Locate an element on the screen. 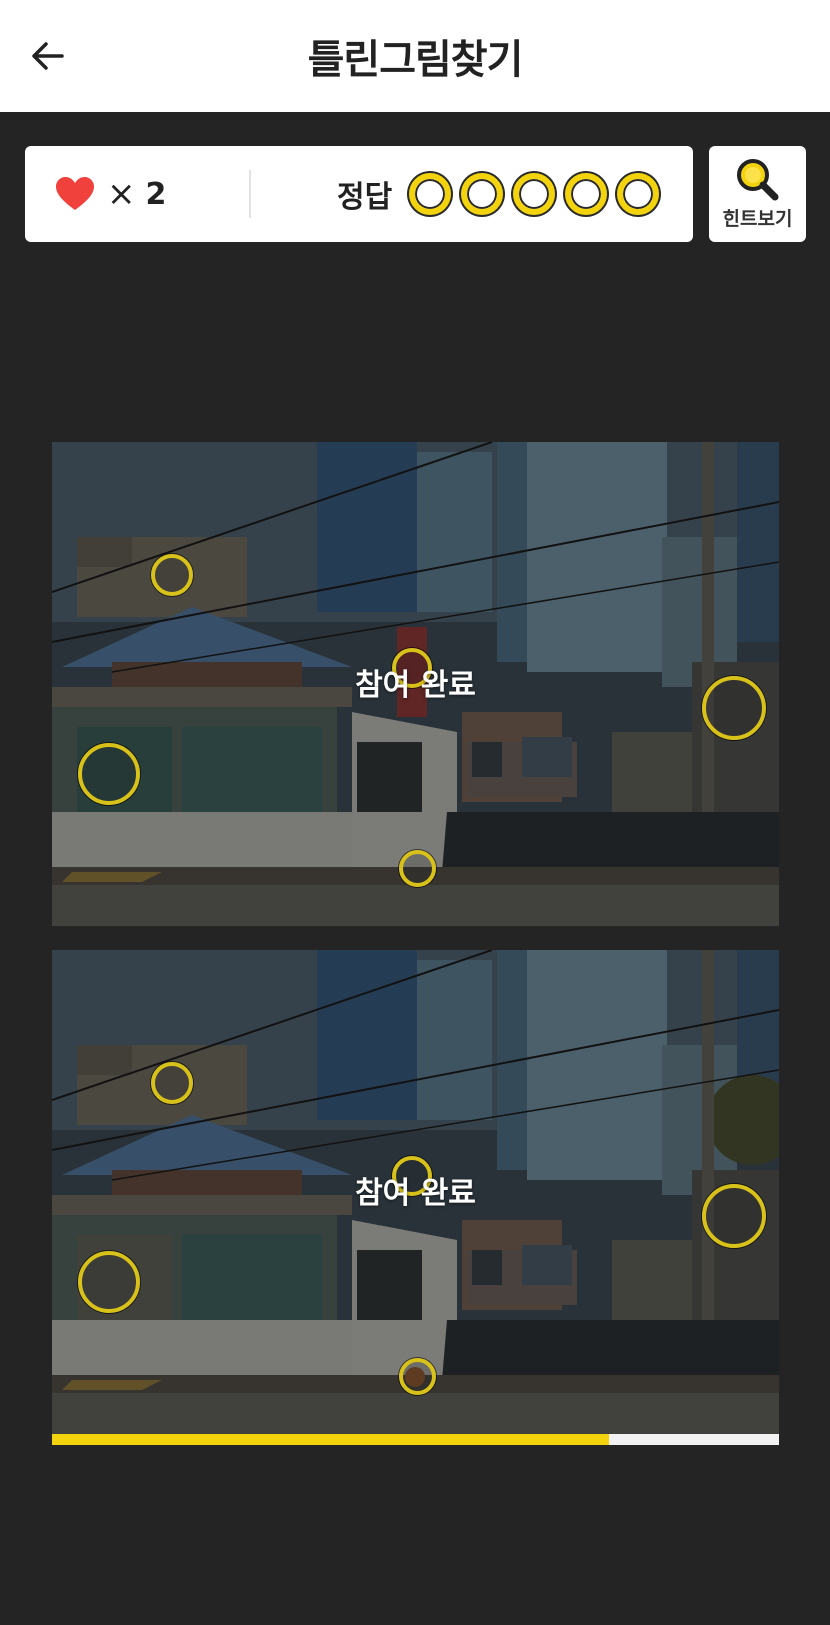 Image resolution: width=830 pixels, height=1625 pixels. status-card: × 2 정답 is located at coordinates (359, 194).